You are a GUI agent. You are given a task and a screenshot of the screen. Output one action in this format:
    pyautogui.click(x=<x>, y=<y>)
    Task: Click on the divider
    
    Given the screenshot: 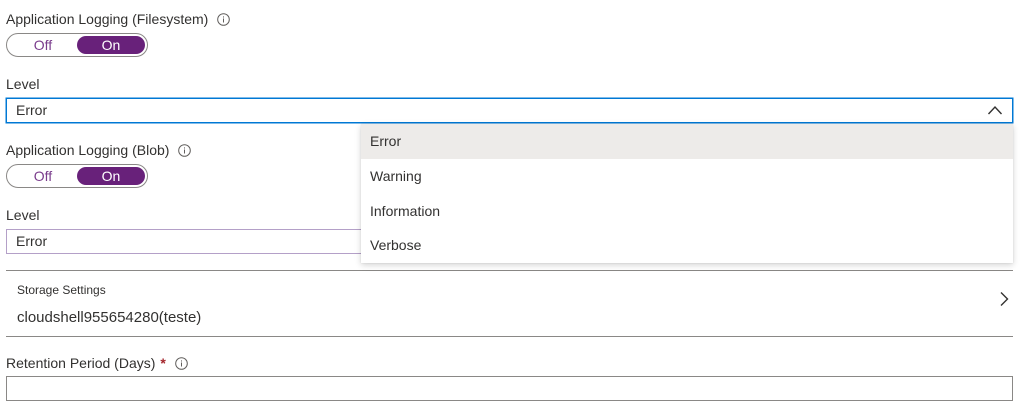 What is the action you would take?
    pyautogui.click(x=509, y=336)
    